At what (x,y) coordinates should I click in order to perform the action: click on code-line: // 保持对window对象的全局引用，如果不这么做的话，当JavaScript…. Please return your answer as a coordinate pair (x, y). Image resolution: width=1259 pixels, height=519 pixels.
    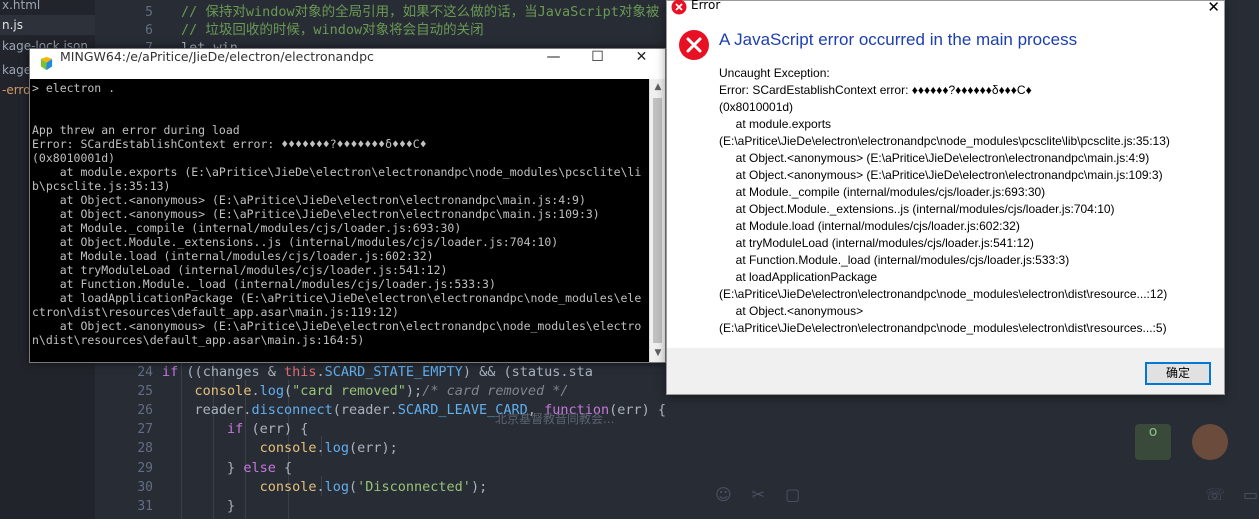
    Looking at the image, I should click on (420, 12).